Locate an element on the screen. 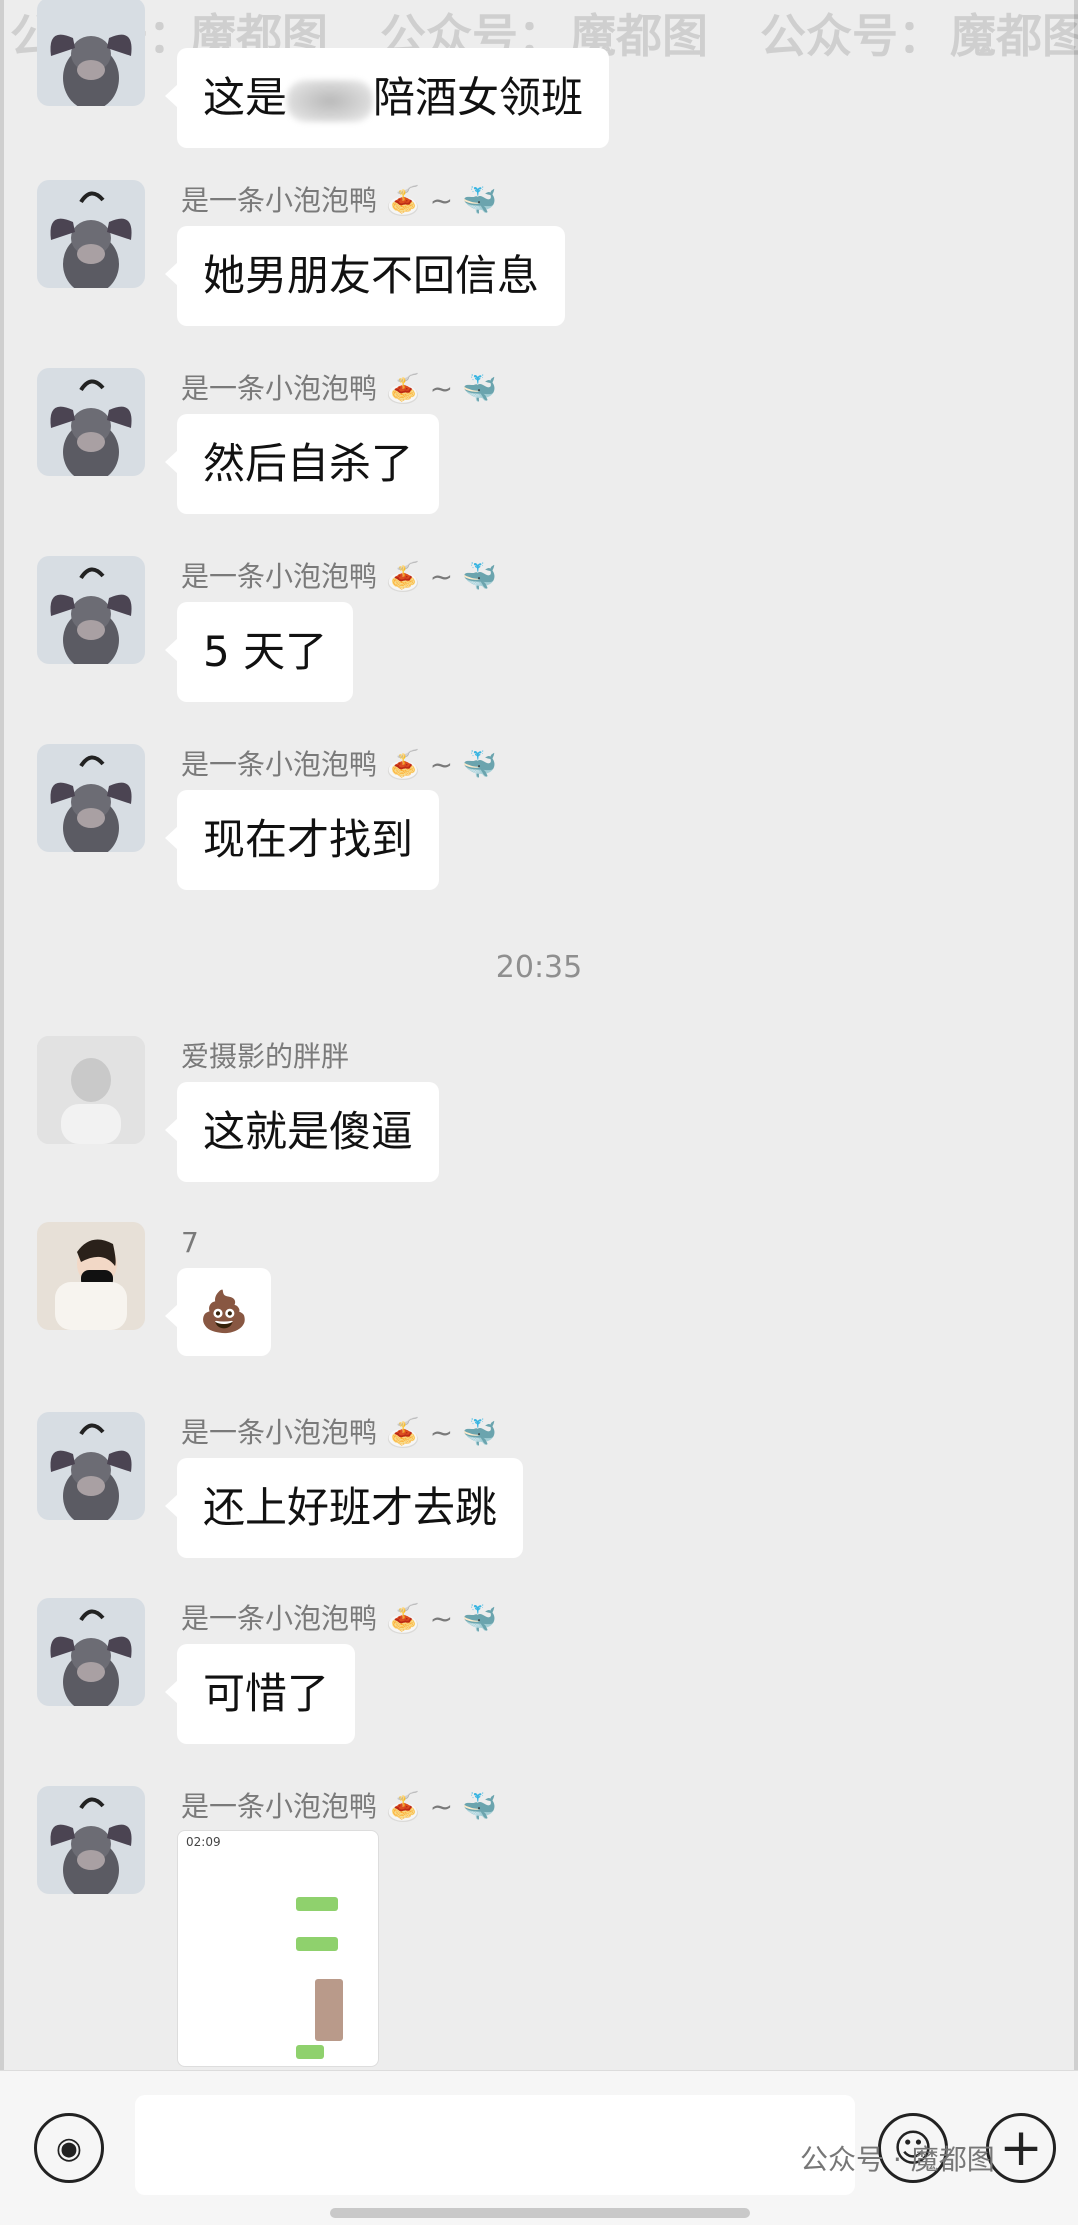 The height and width of the screenshot is (2225, 1078). voice-icon: ◉ is located at coordinates (69, 2148).